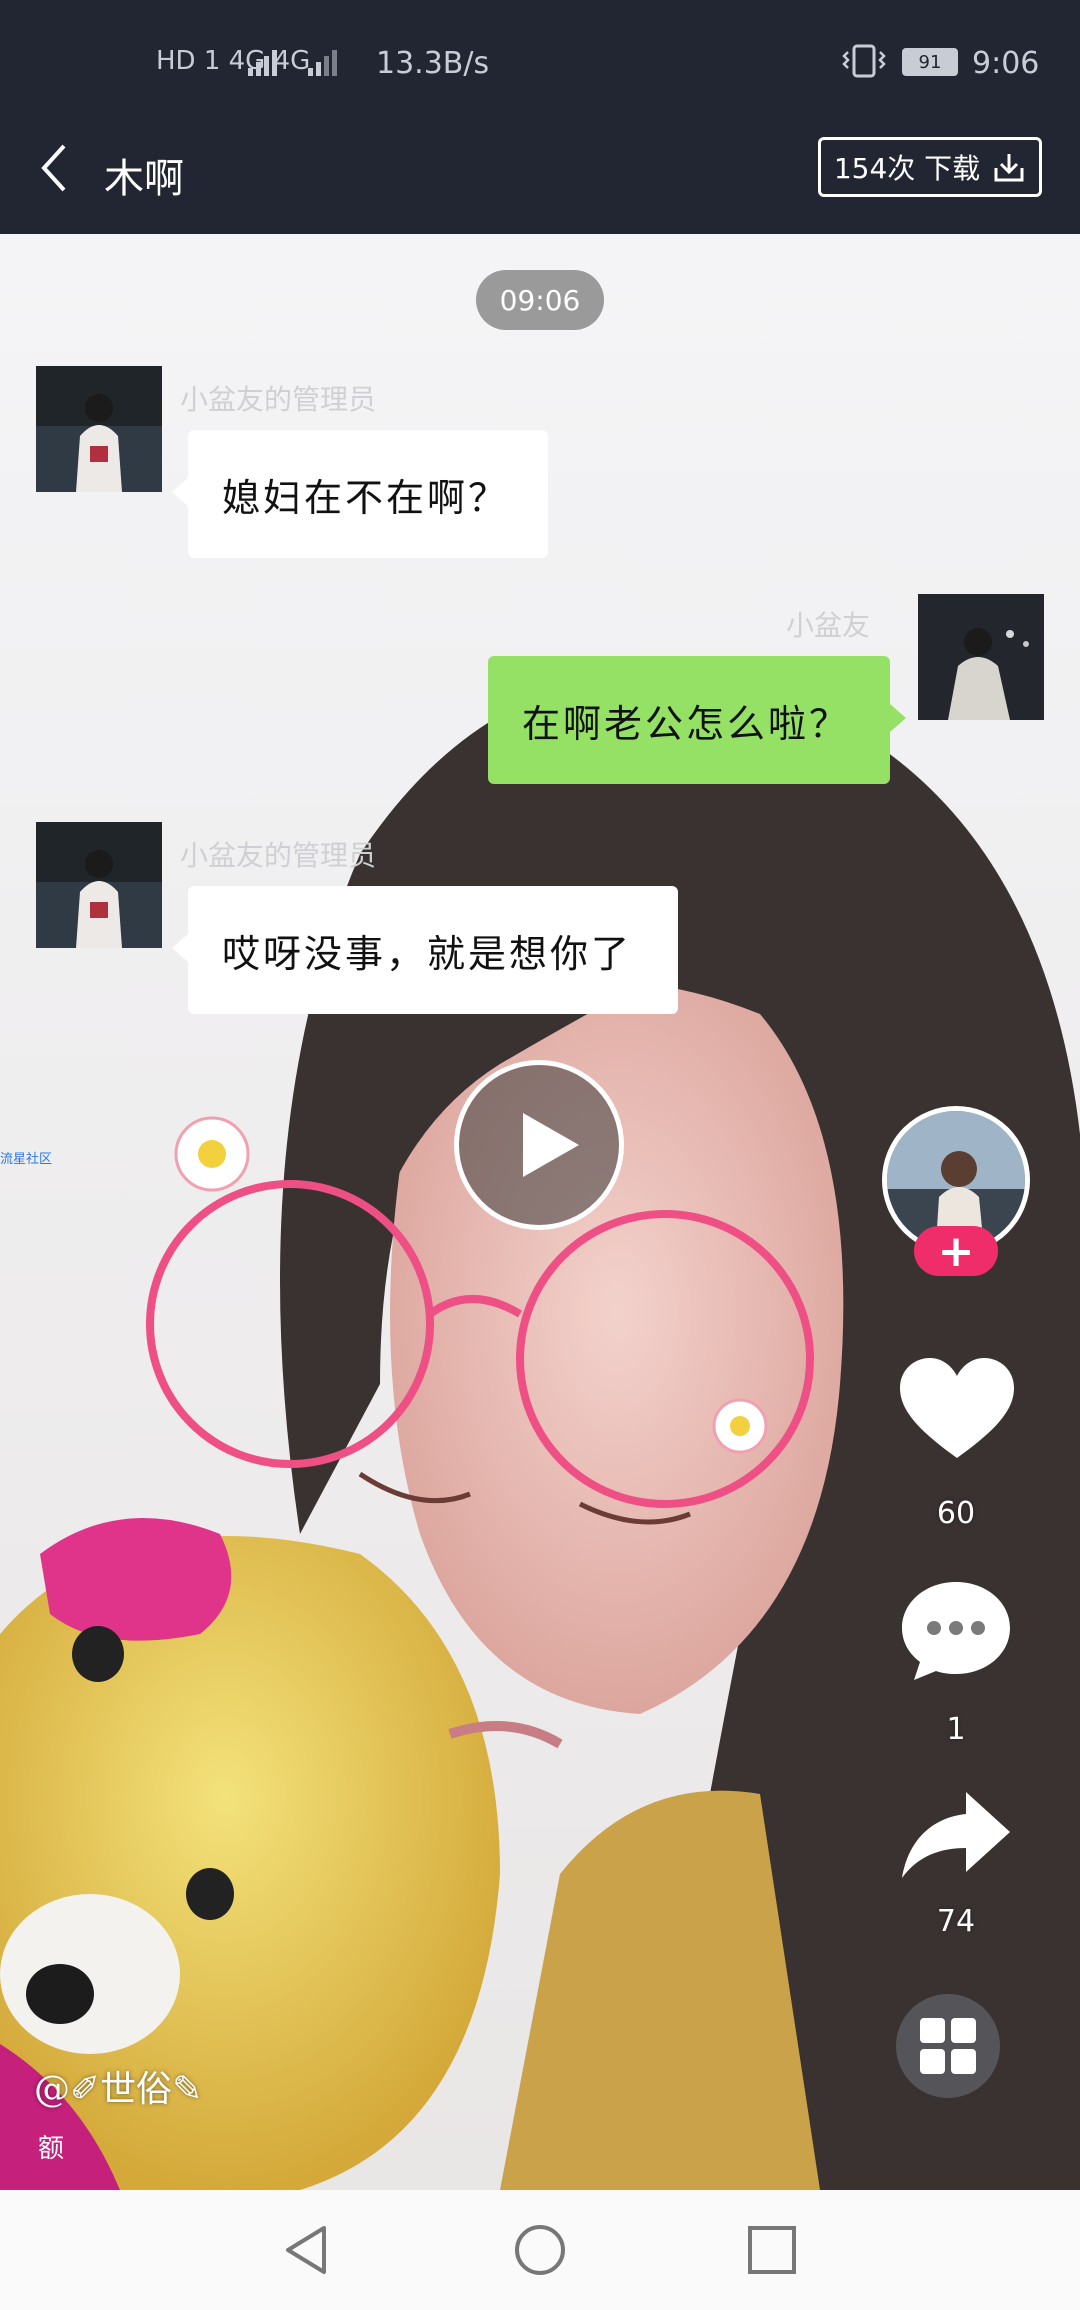  Describe the element at coordinates (1006, 63) in the screenshot. I see `clock: 9:06` at that location.